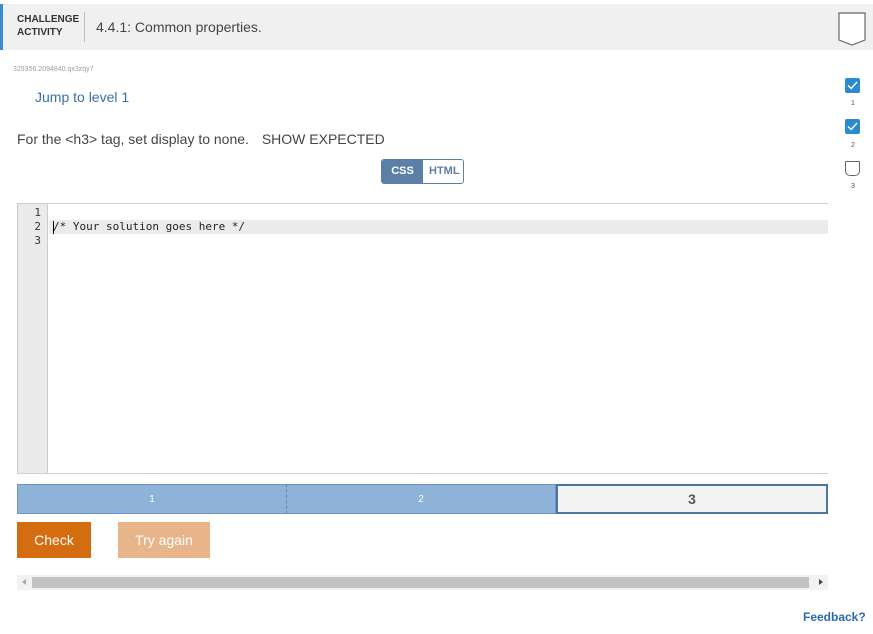  What do you see at coordinates (82, 97) in the screenshot?
I see `jump-to-level-link: Jump to level 1` at bounding box center [82, 97].